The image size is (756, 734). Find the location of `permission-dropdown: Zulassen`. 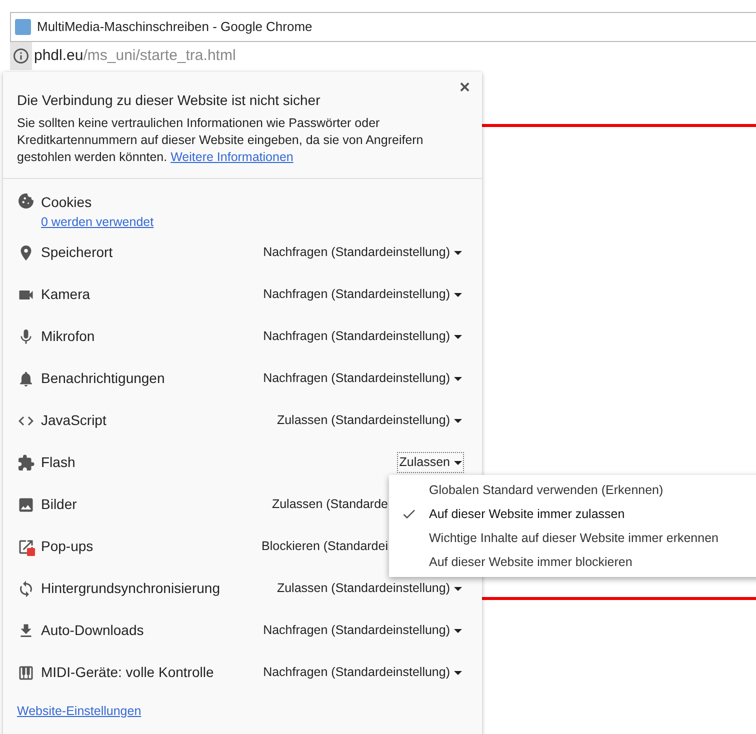

permission-dropdown: Zulassen is located at coordinates (430, 463).